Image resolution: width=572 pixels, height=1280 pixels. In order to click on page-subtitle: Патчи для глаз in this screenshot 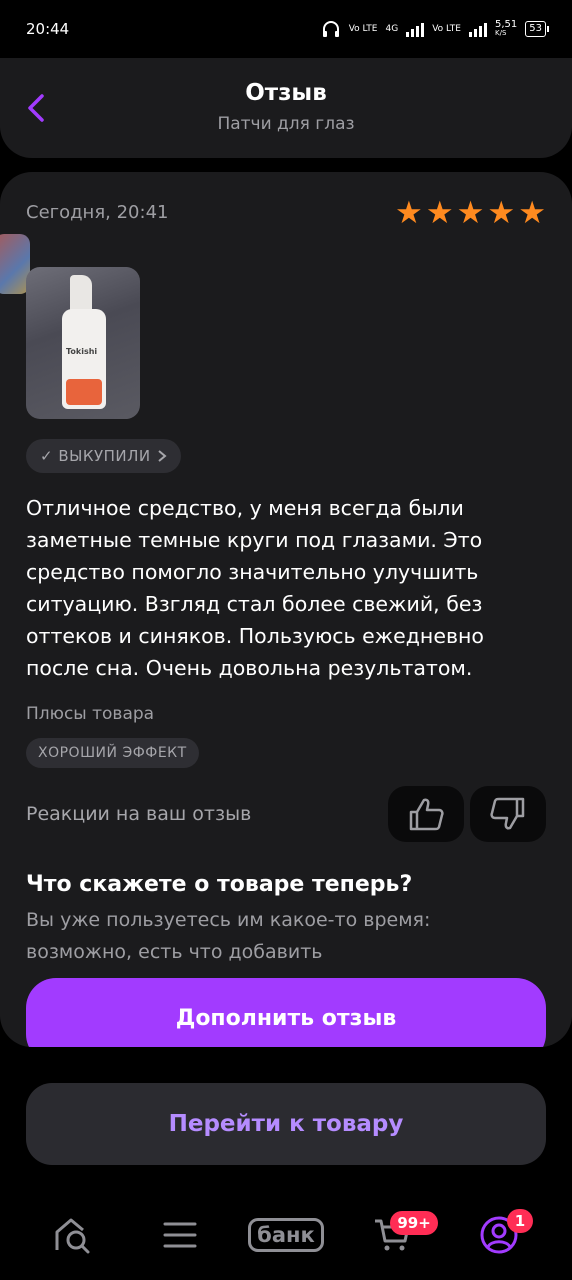, I will do `click(286, 124)`.